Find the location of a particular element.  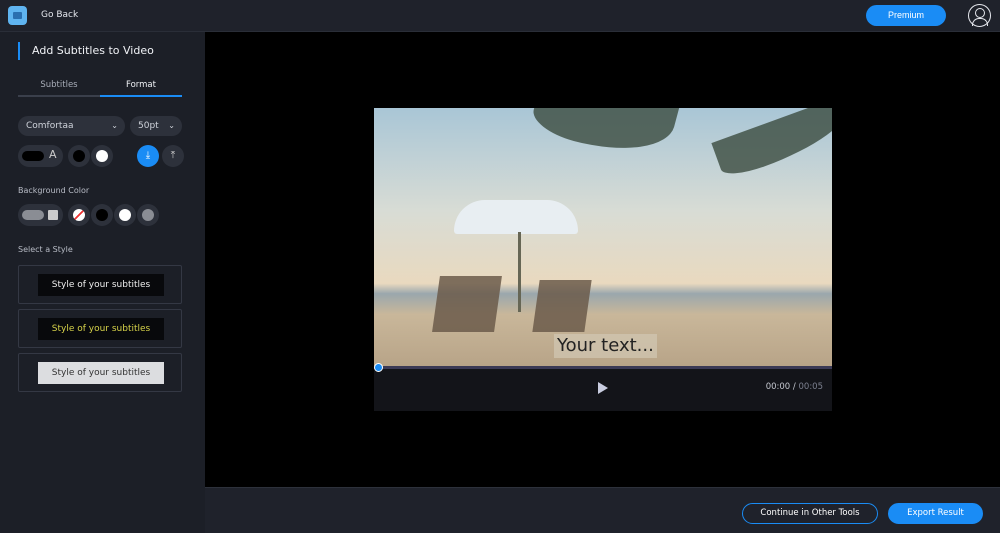

duration: 00:05 is located at coordinates (811, 387).